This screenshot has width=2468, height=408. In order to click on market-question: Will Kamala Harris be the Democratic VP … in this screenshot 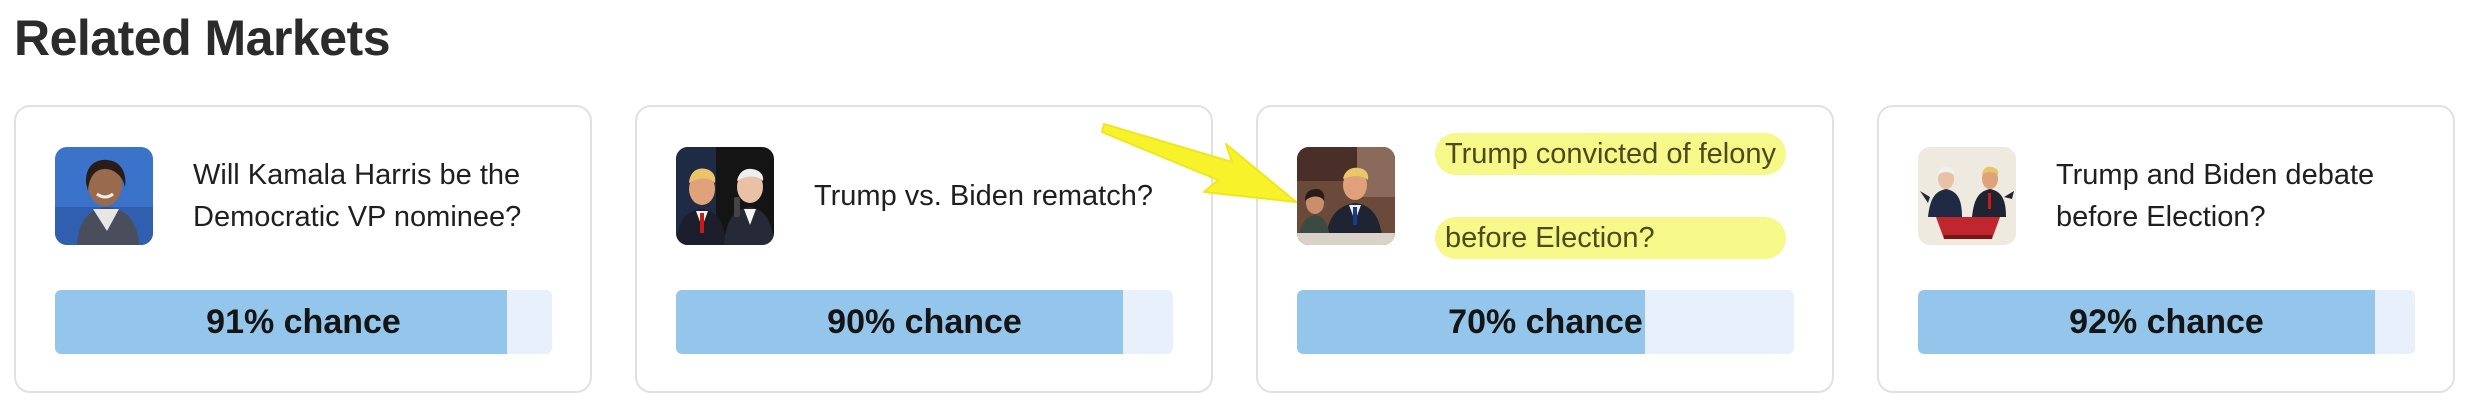, I will do `click(378, 196)`.